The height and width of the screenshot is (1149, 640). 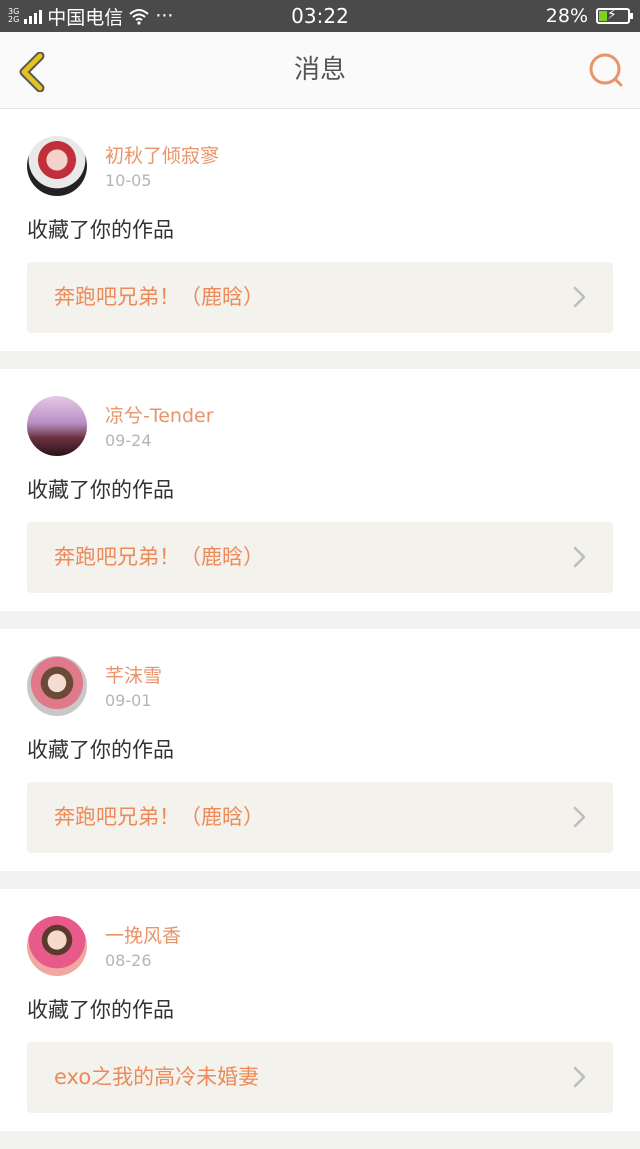 I want to click on work-link: exo之我的高冷未婚妻, so click(x=320, y=1077).